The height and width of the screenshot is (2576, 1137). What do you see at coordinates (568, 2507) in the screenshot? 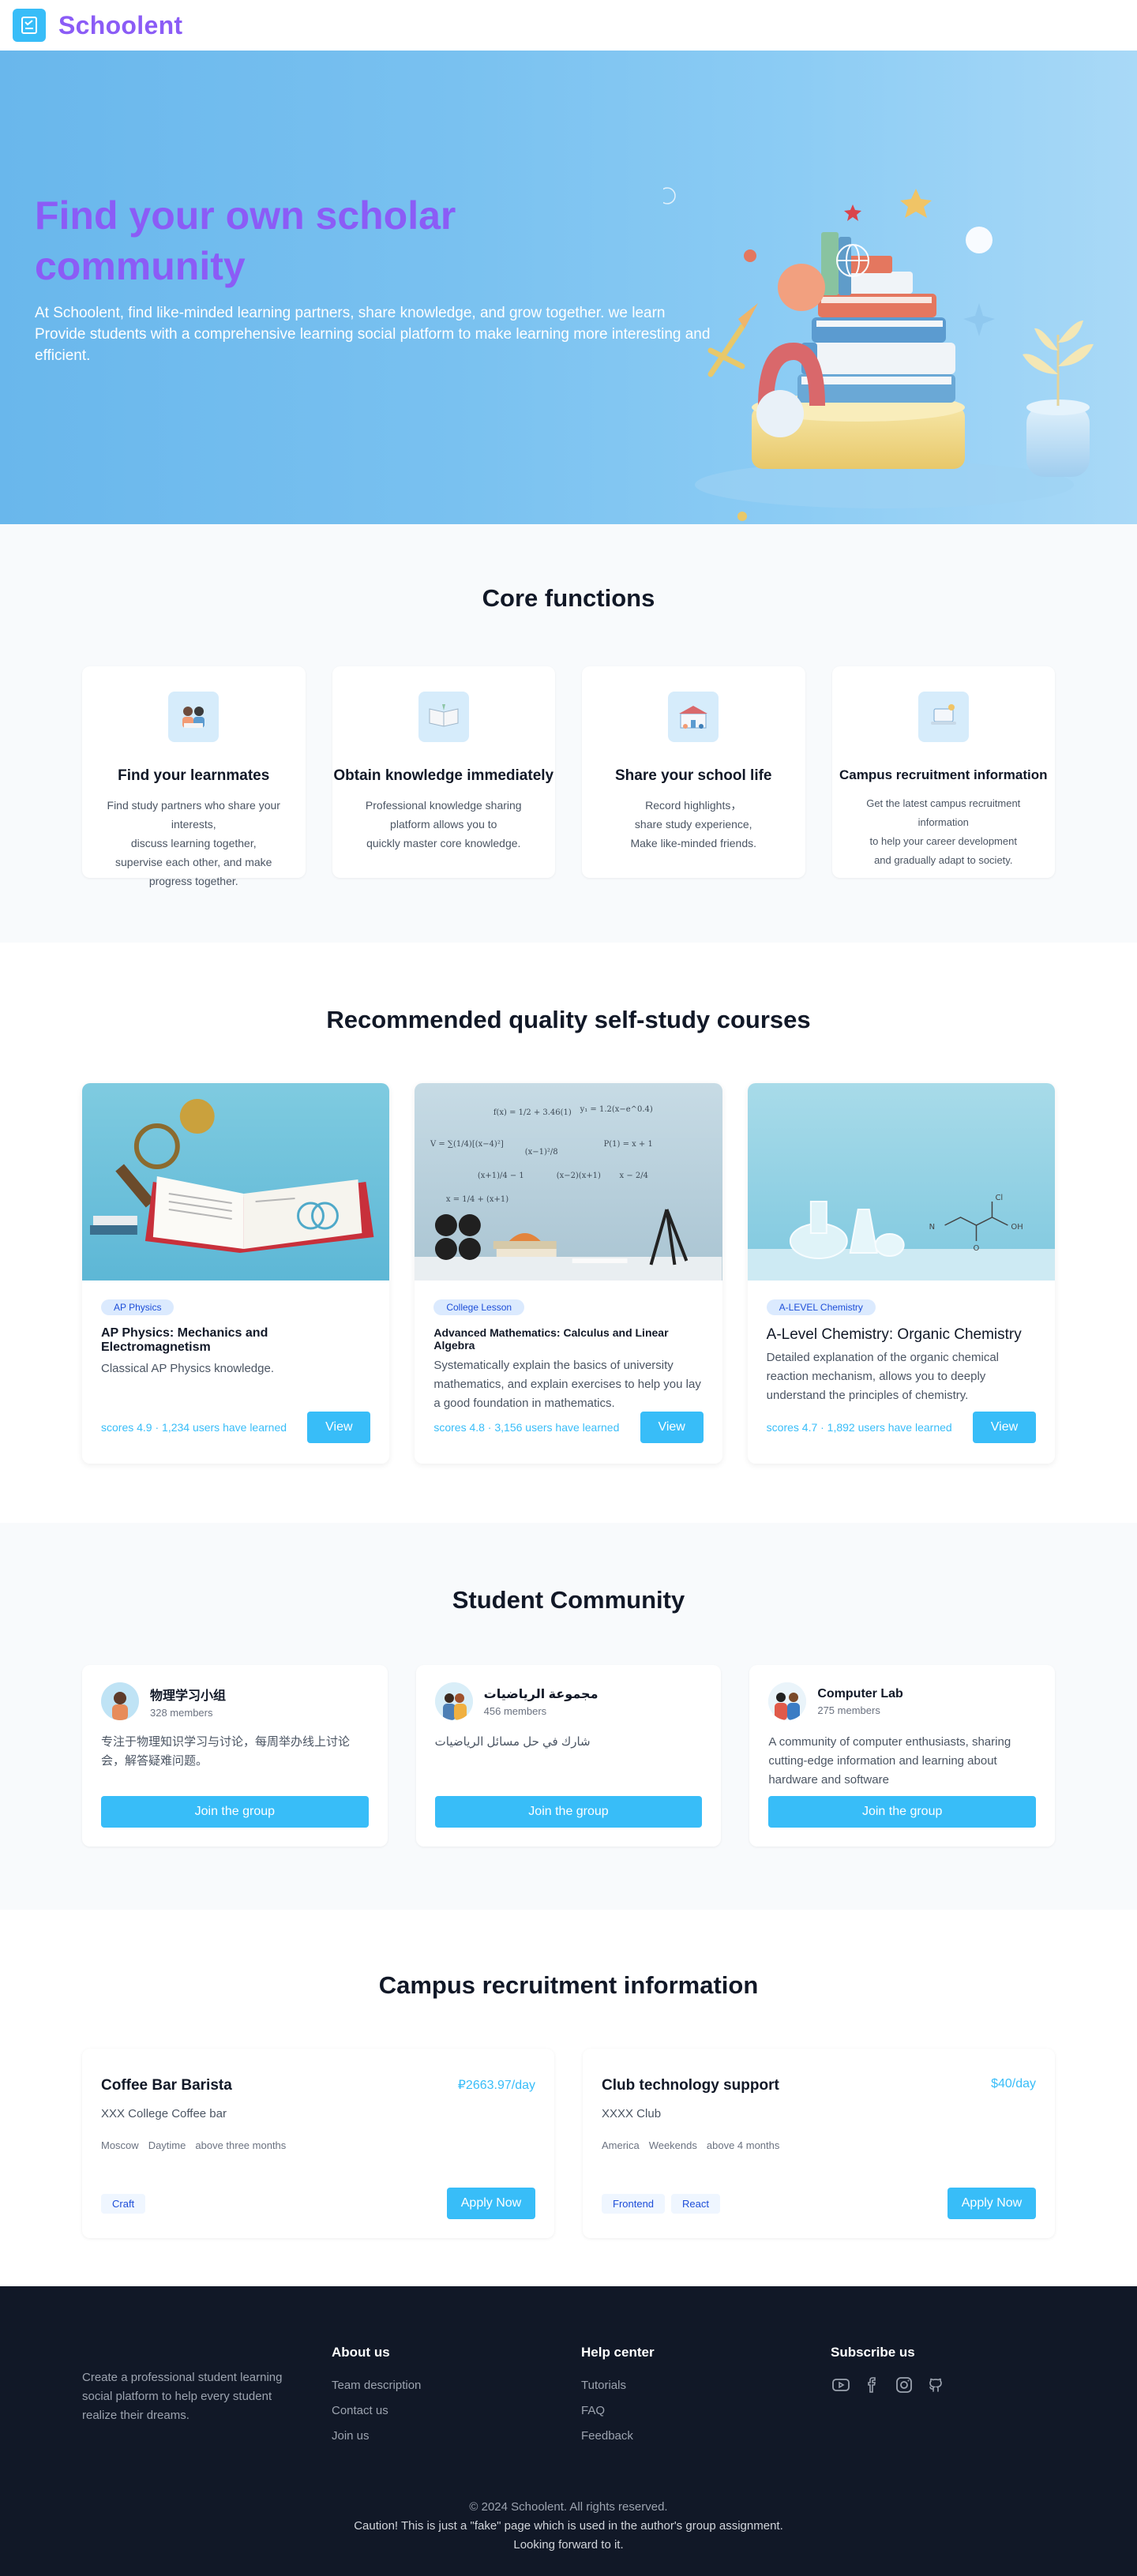
I see `copyright: © 2024 Schoolent. All rights reserved.` at bounding box center [568, 2507].